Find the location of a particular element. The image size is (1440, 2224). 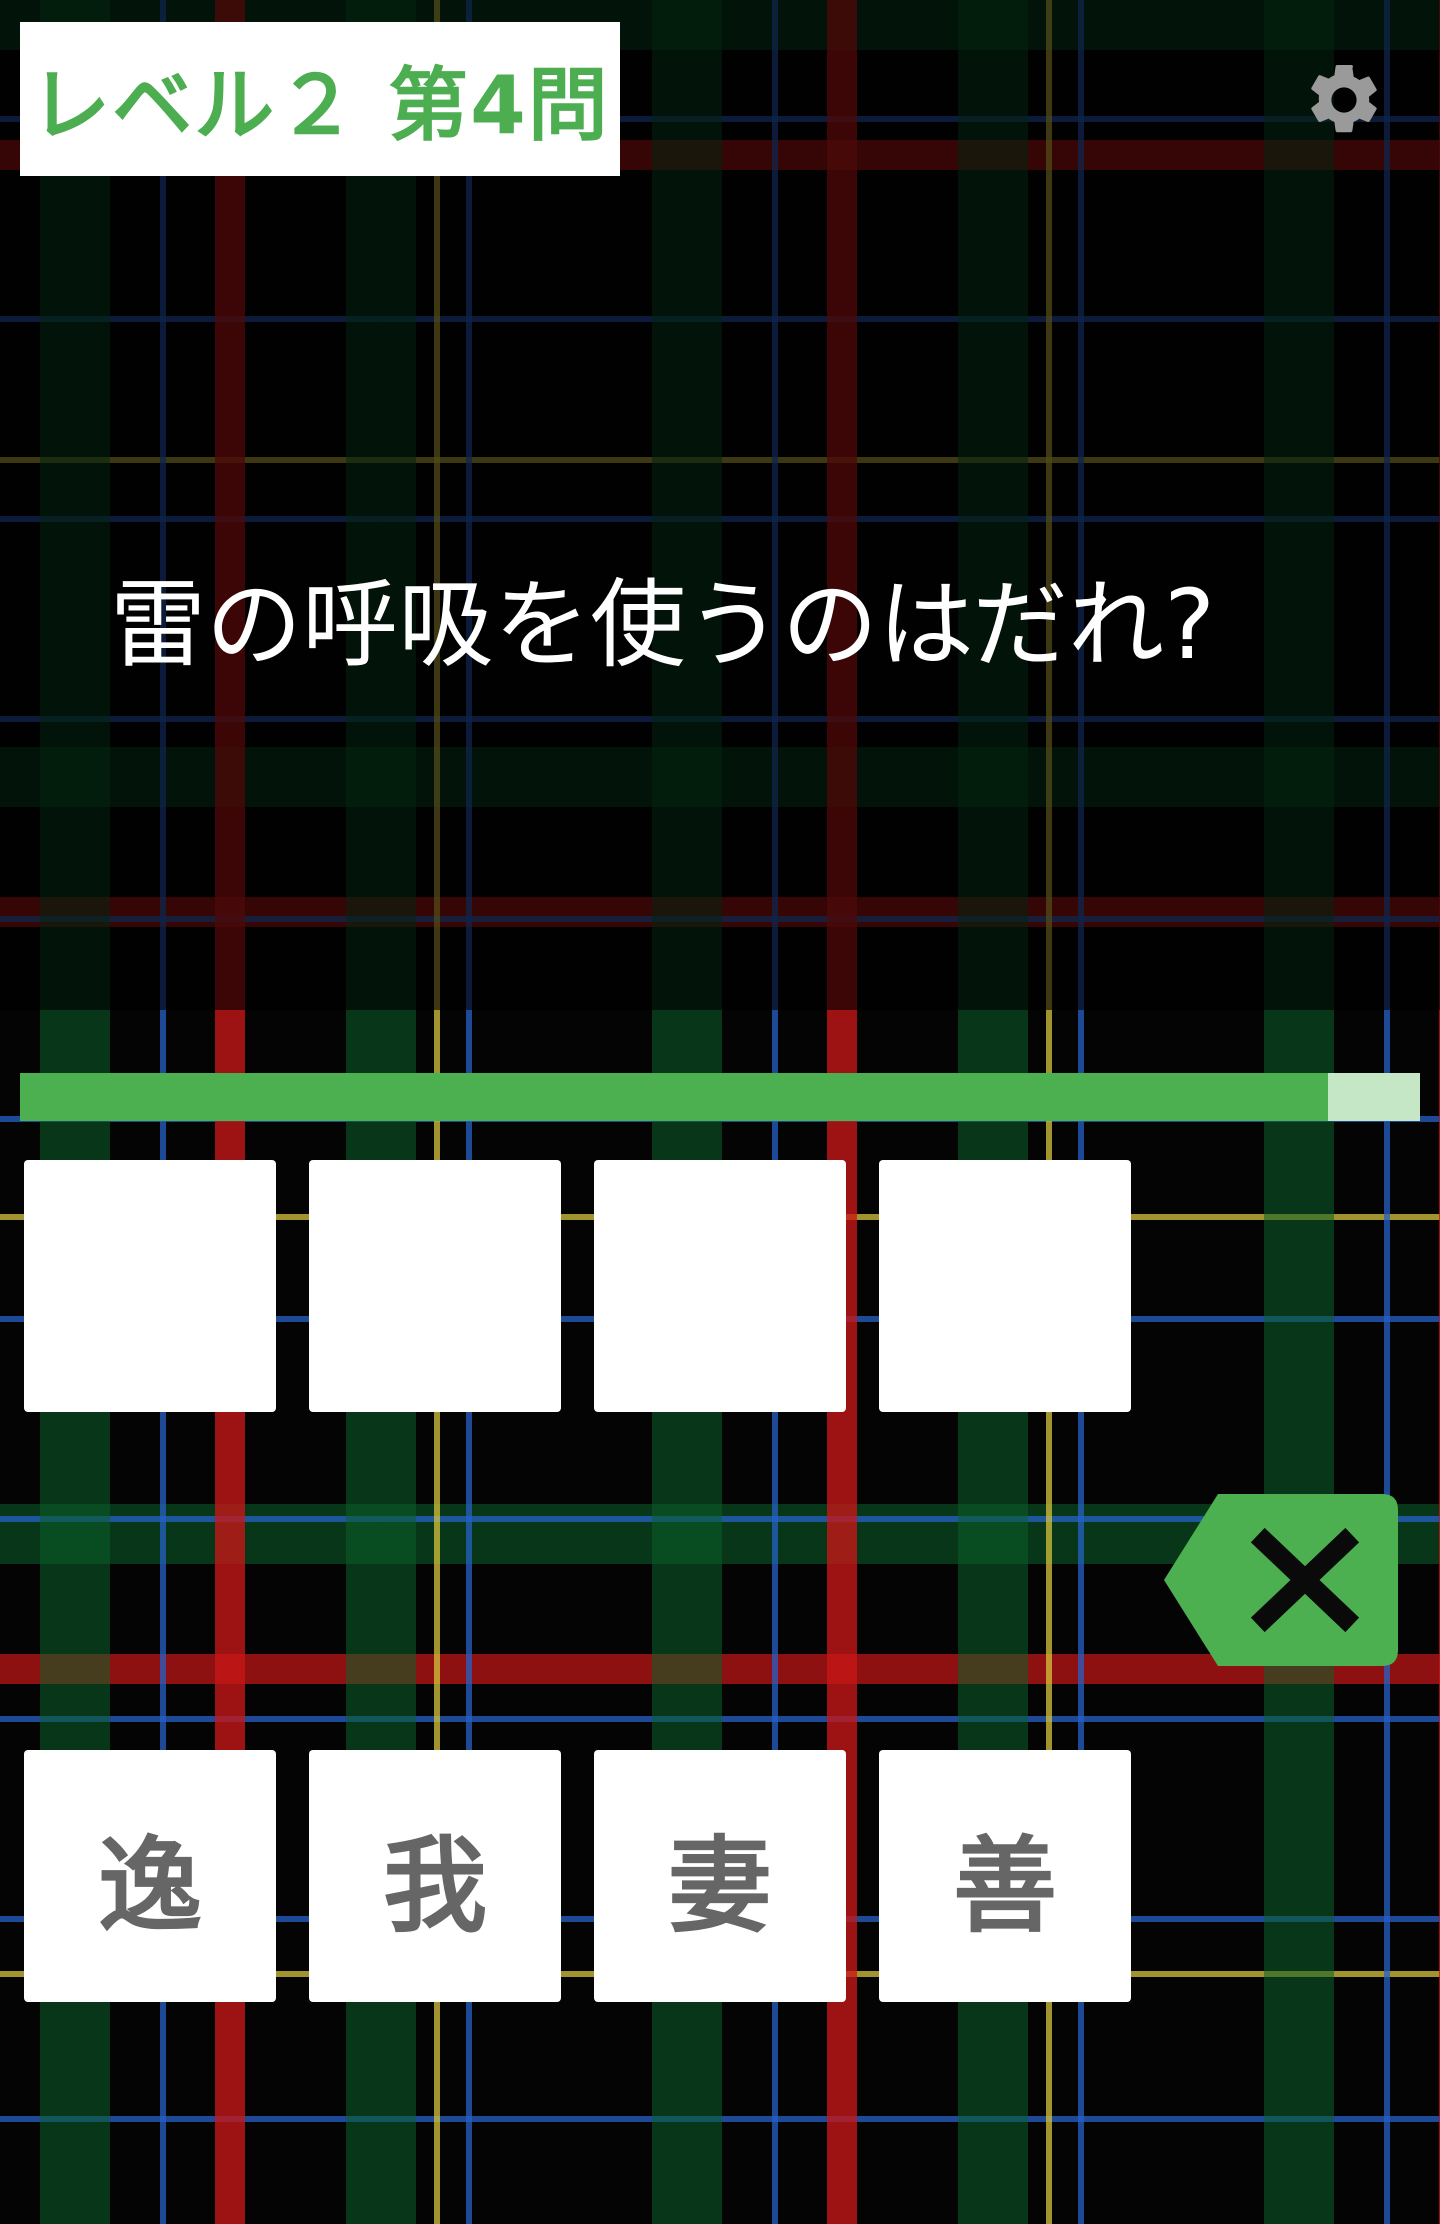

gear-icon is located at coordinates (1344, 98).